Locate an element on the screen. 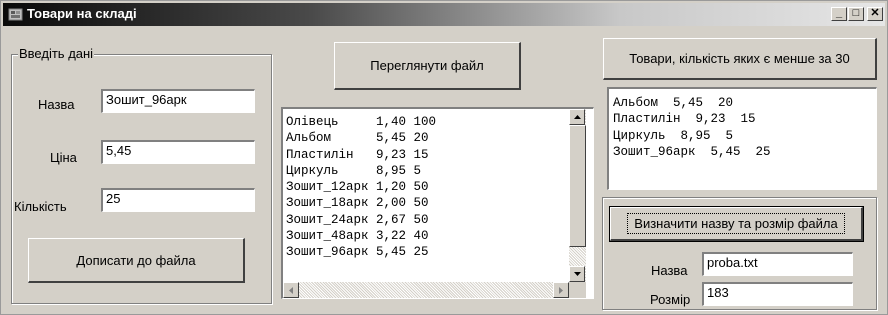 The height and width of the screenshot is (315, 888). append-to-file-button: Дописати до файла is located at coordinates (136, 260).